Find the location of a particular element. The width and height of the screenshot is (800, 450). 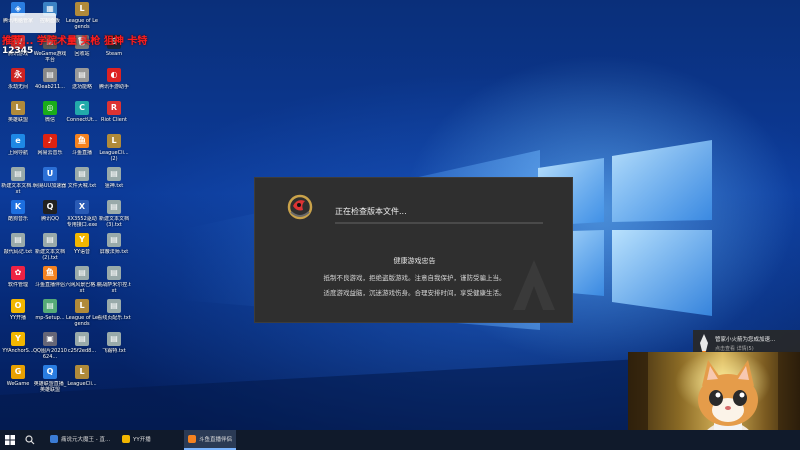

desktop-icon-label: 飞霜特.txt is located at coordinates (114, 351).